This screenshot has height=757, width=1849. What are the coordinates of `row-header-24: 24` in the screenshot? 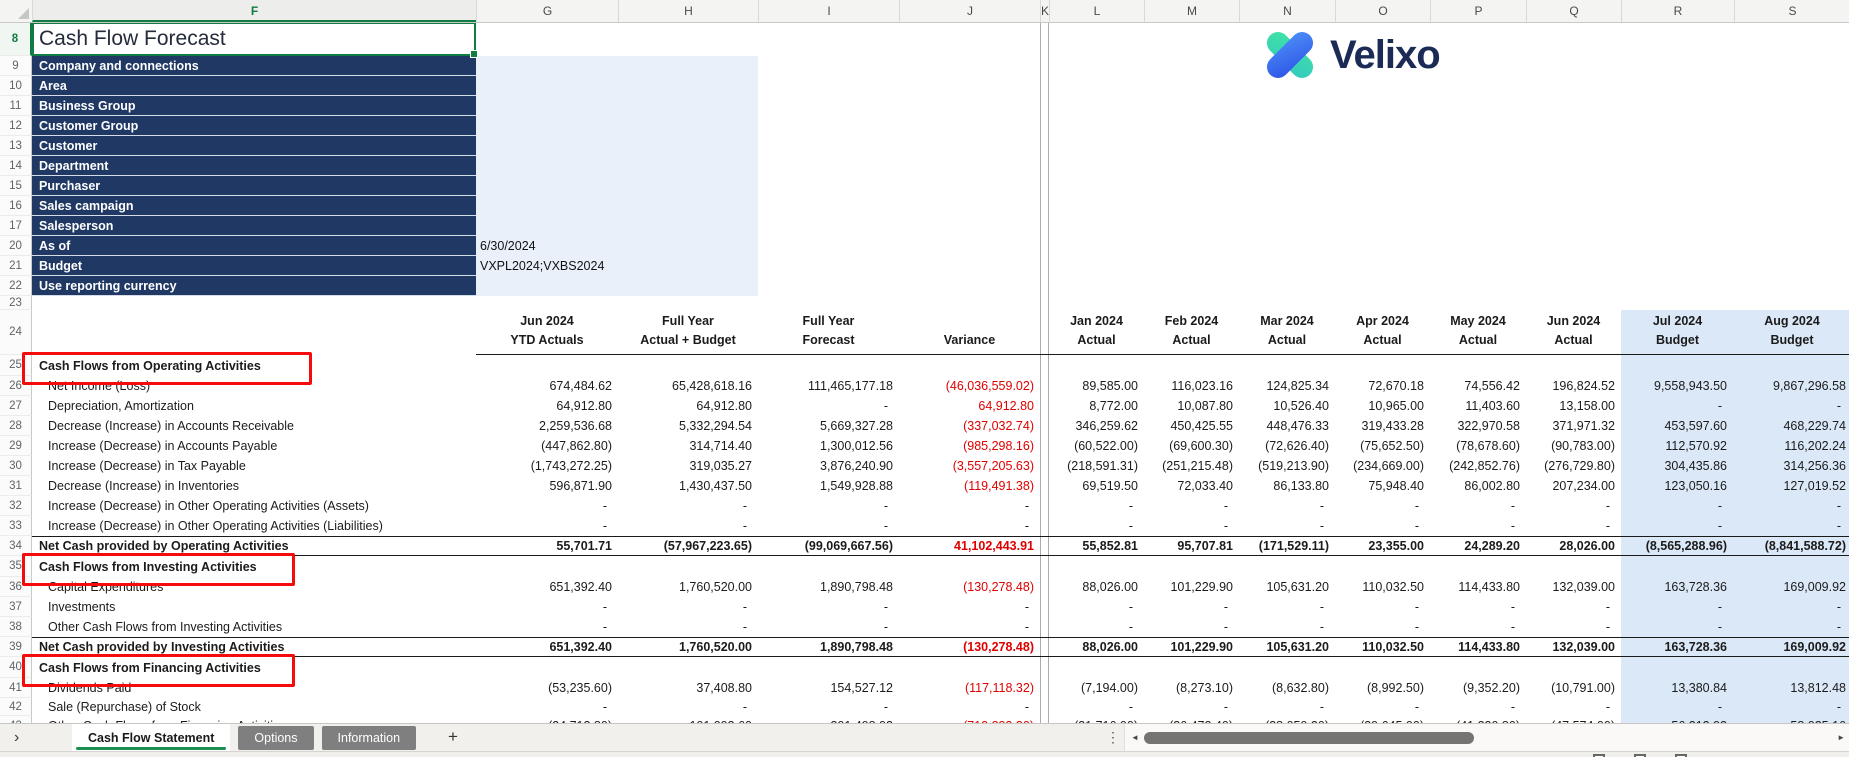 It's located at (16, 332).